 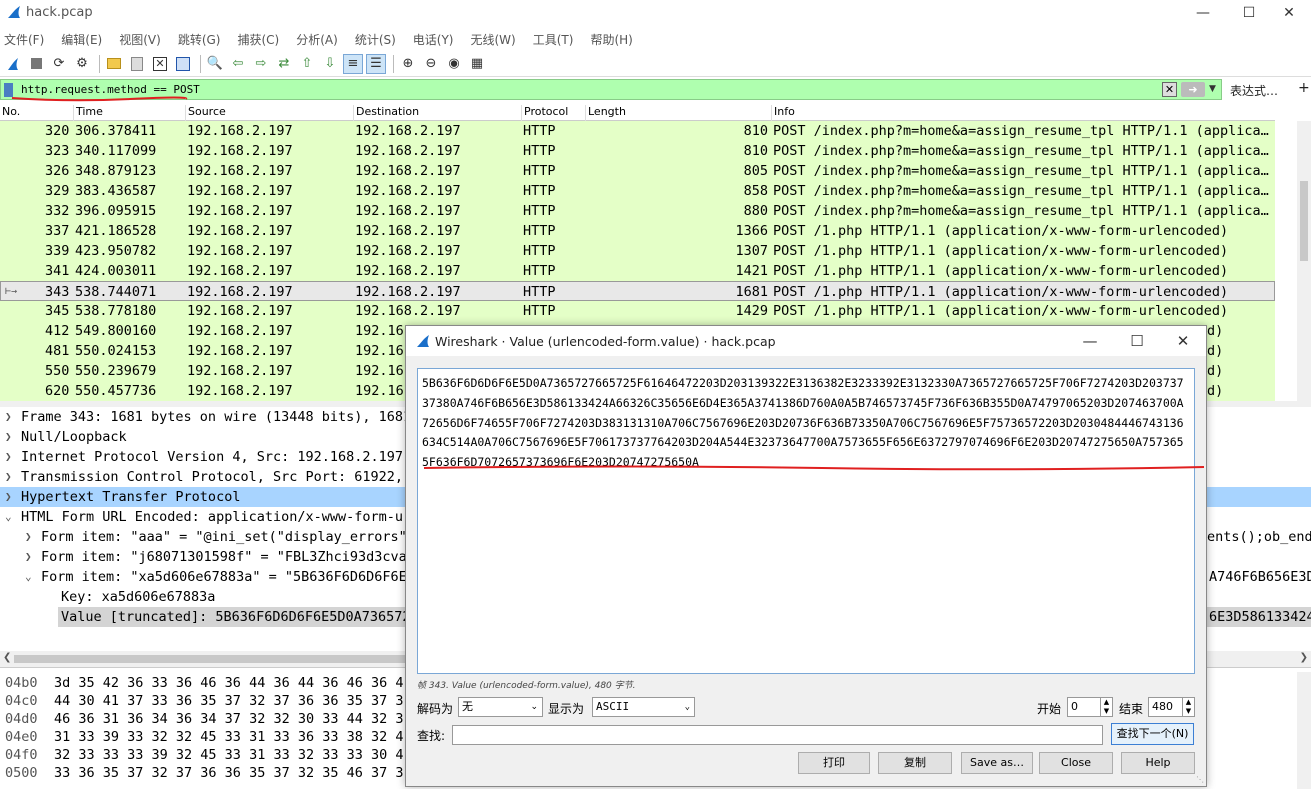 I want to click on start-capture-icon, so click(x=13, y=64).